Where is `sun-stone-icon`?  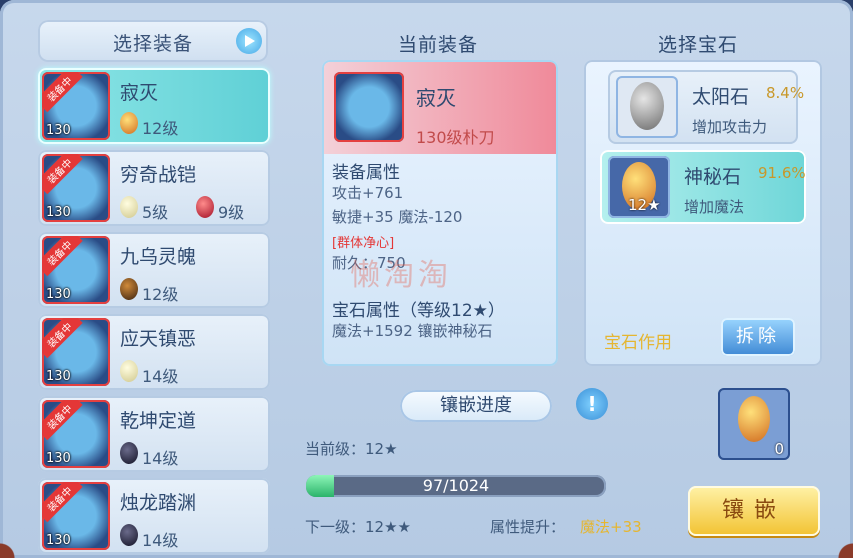 sun-stone-icon is located at coordinates (647, 107).